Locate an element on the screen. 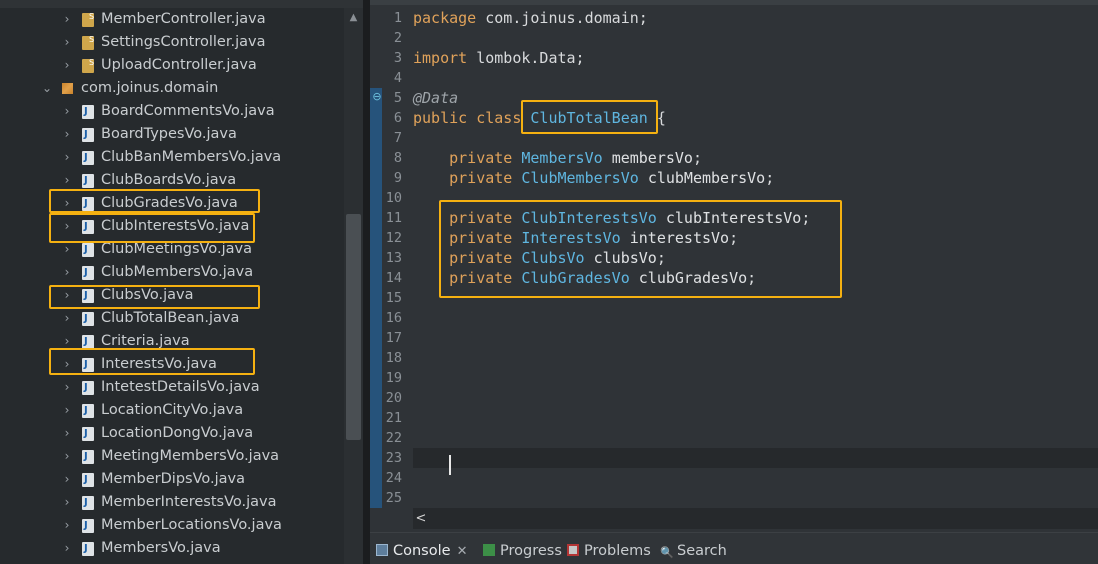 The width and height of the screenshot is (1098, 564). tree-file-row: › ClubBoardsVo.java is located at coordinates (172, 180).